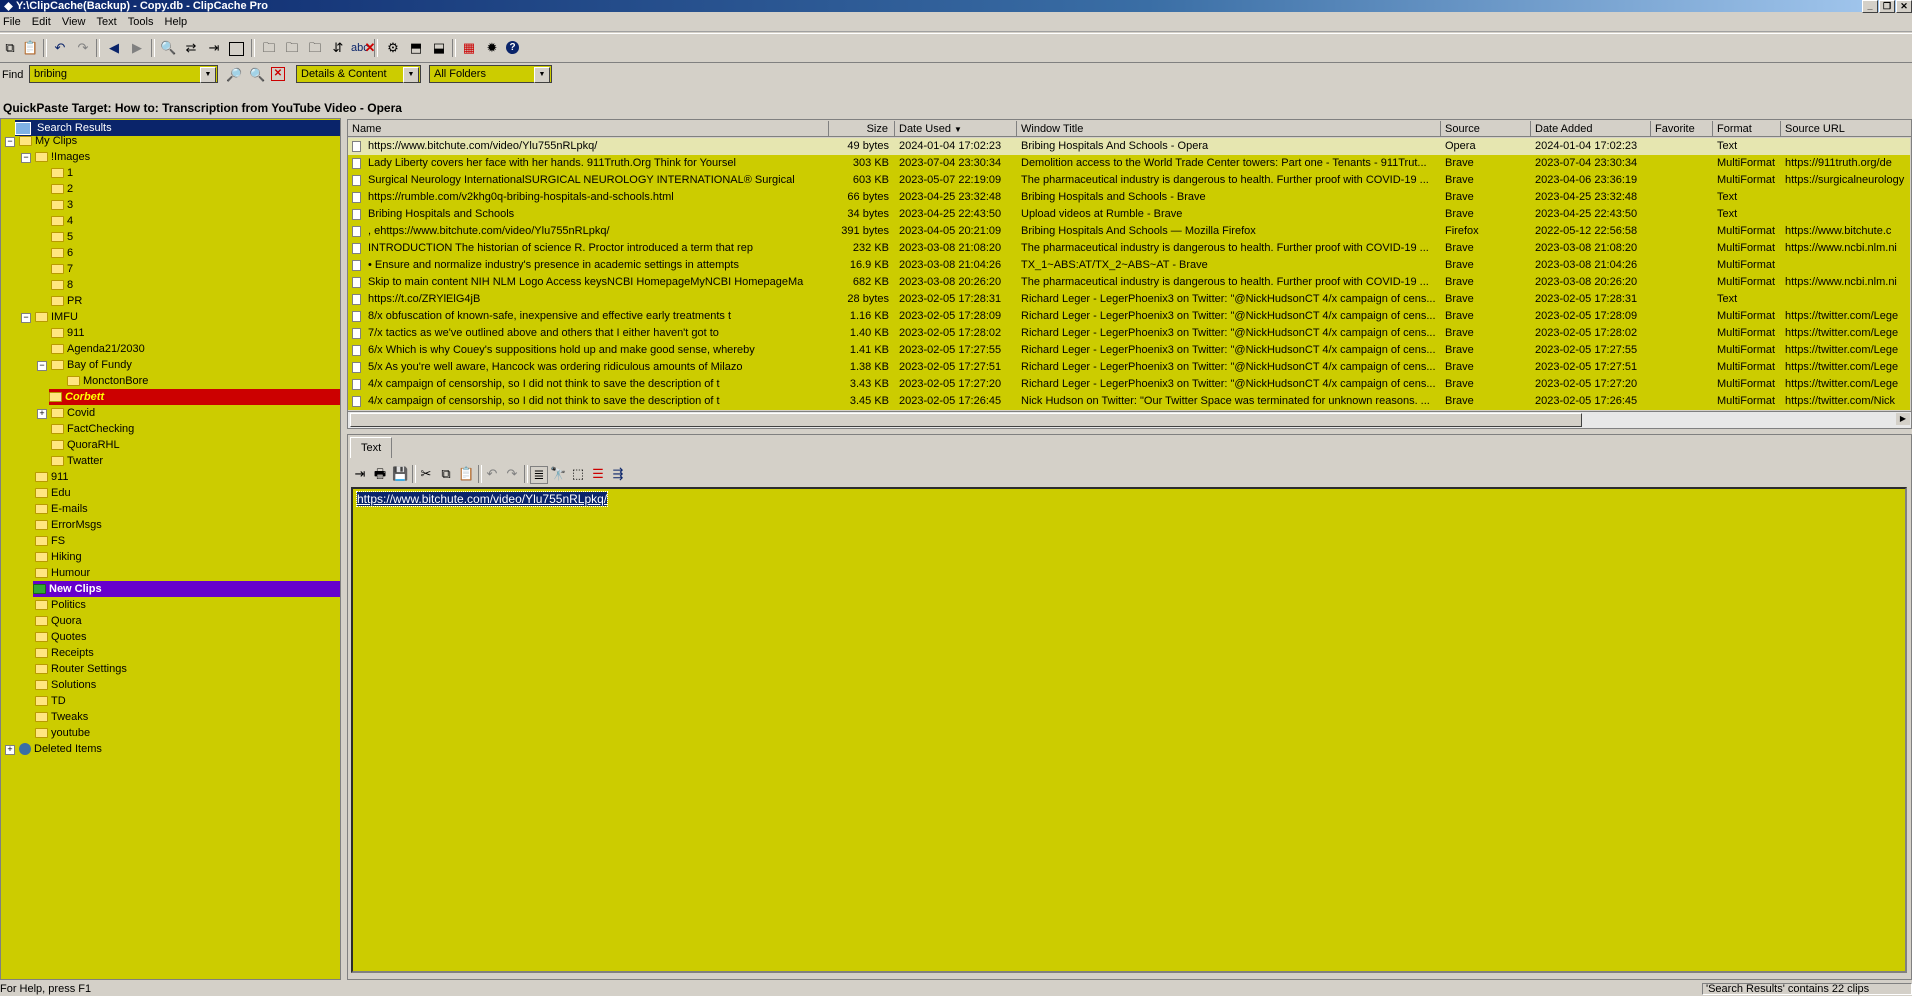  I want to click on col-format: Format, so click(1747, 129).